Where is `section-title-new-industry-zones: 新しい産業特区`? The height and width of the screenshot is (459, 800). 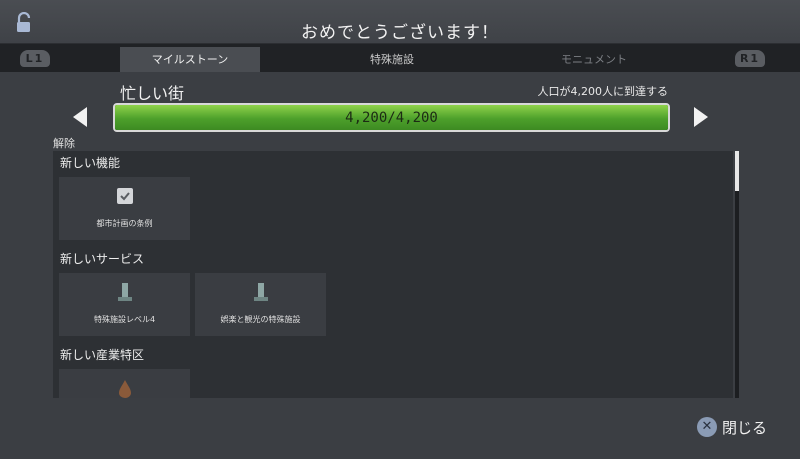 section-title-new-industry-zones: 新しい産業特区 is located at coordinates (102, 355).